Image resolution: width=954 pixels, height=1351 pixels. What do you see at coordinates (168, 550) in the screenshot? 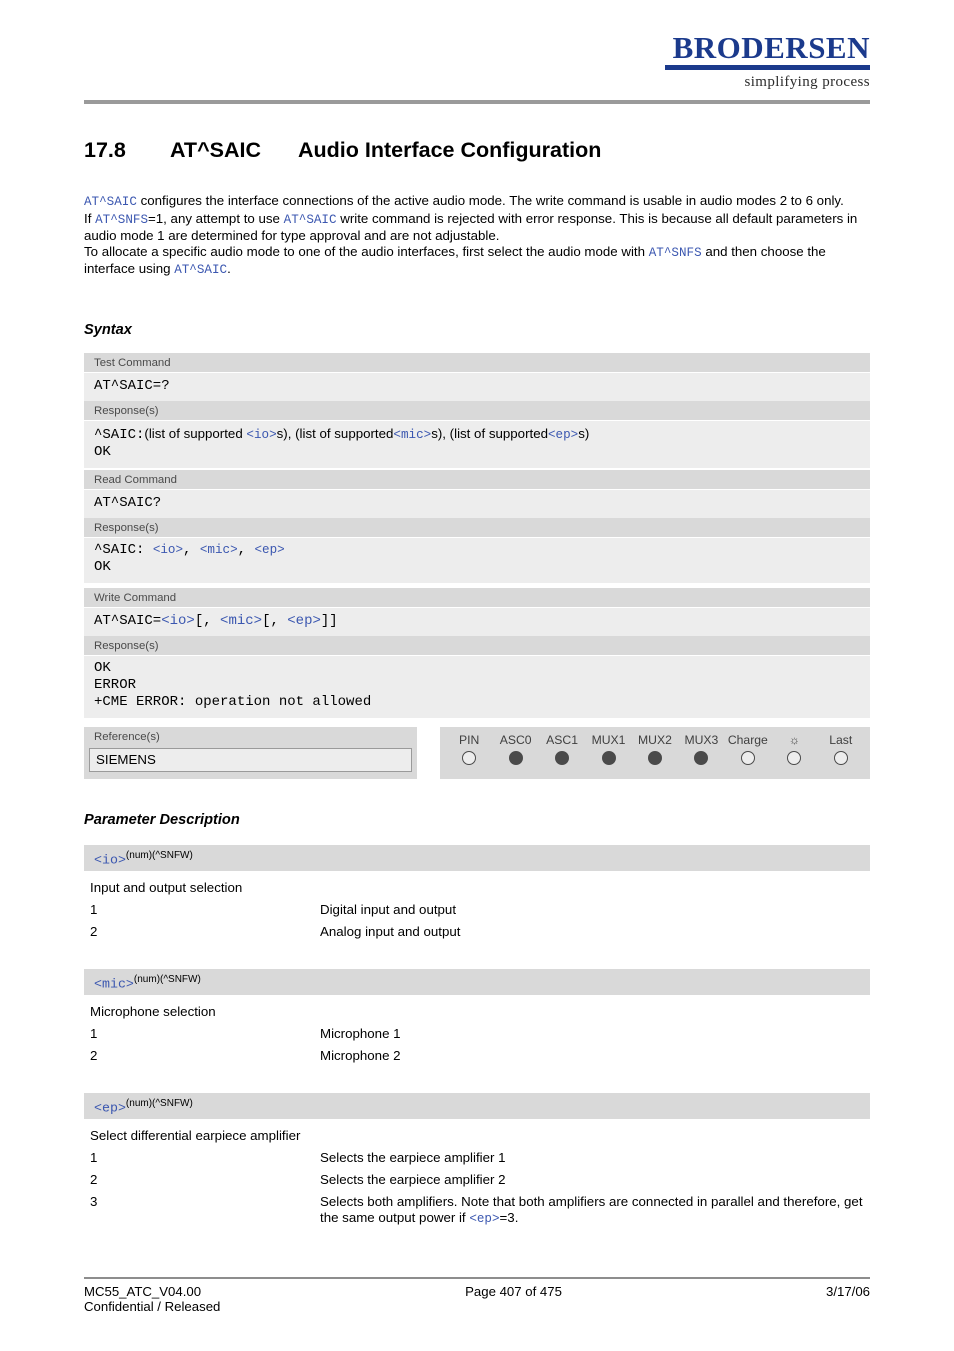
I see `read-resp-param-io: <io>` at bounding box center [168, 550].